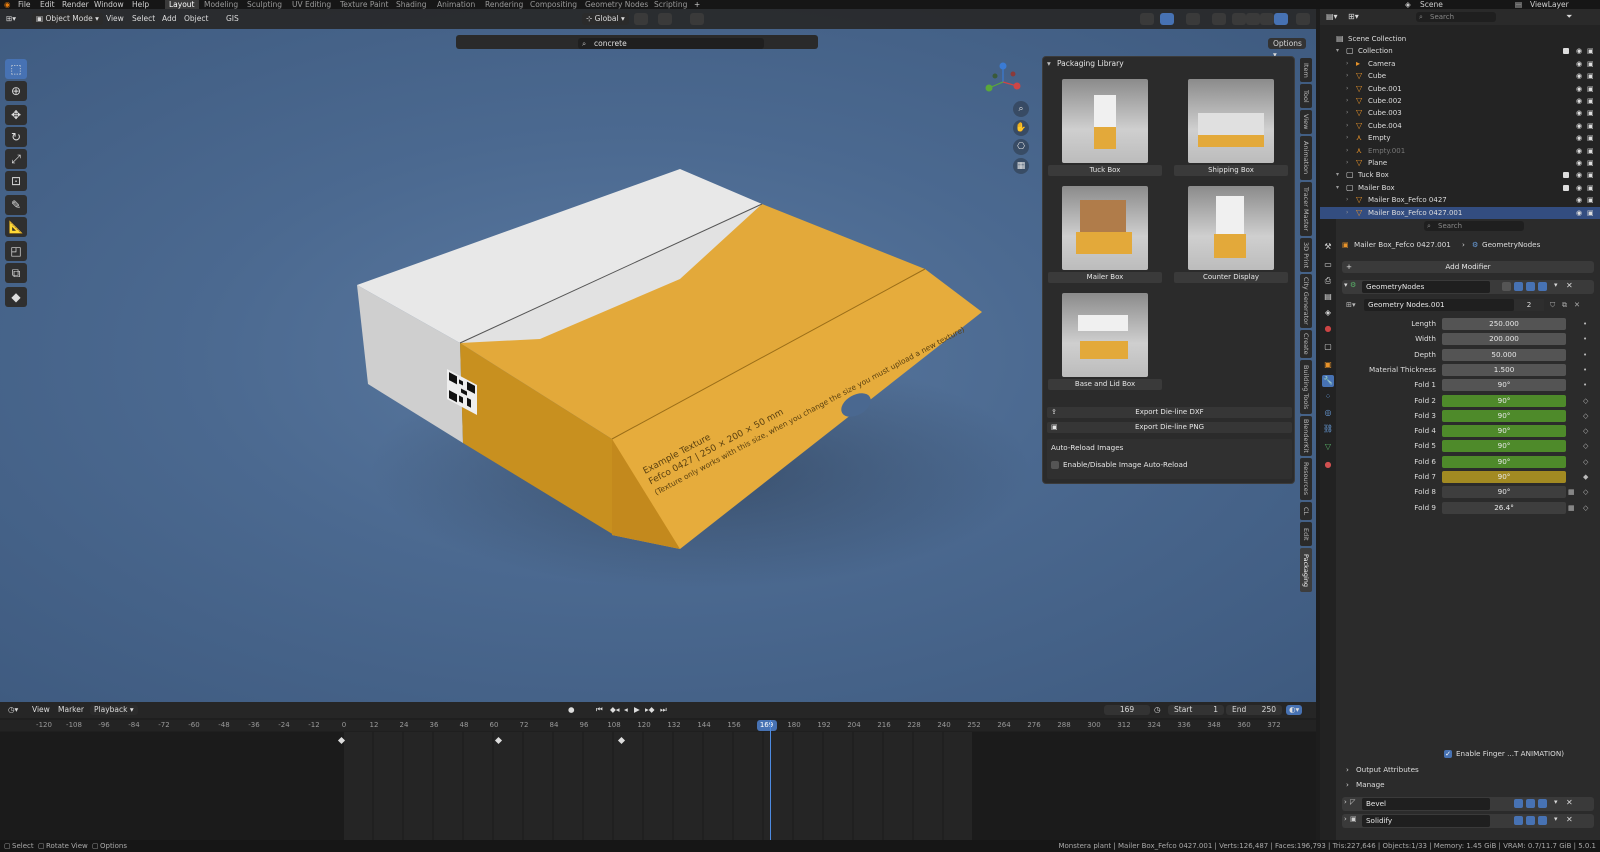 The height and width of the screenshot is (852, 1600). I want to click on tab-animation: Animation, so click(456, 4).